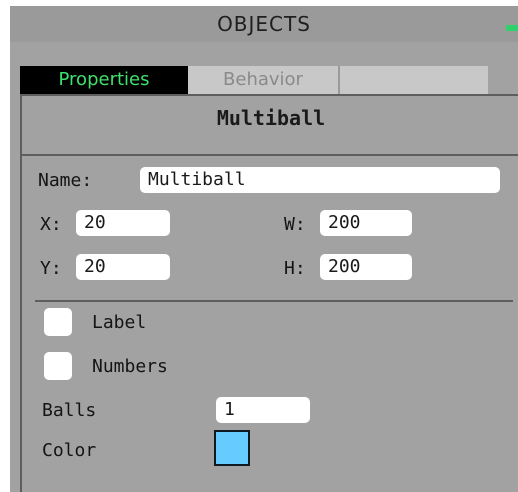  What do you see at coordinates (271, 118) in the screenshot?
I see `object-name-heading: Multiball` at bounding box center [271, 118].